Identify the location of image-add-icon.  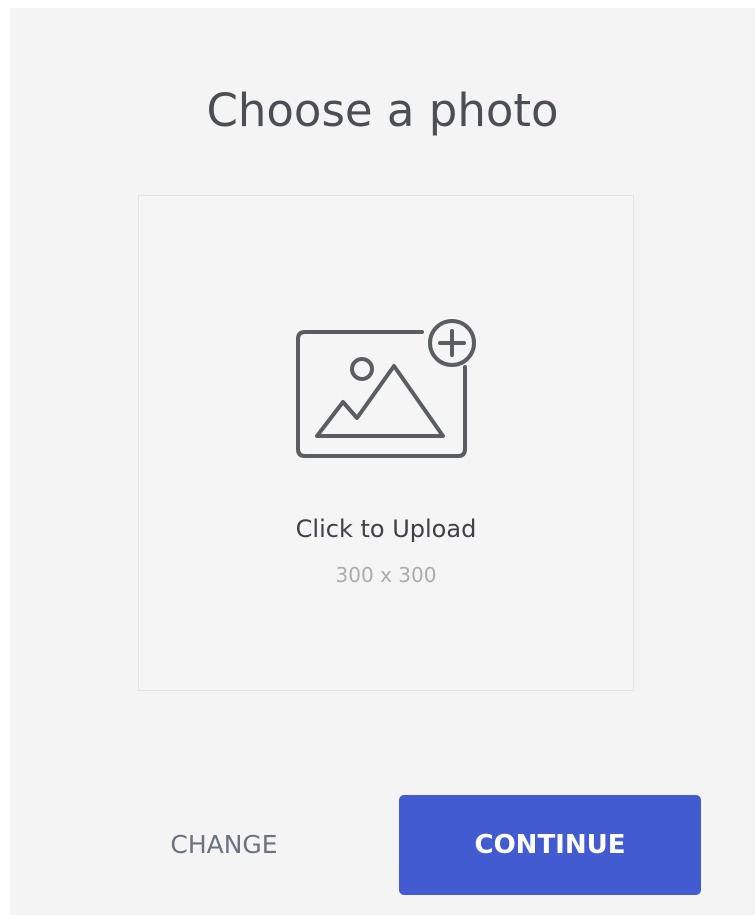
(386, 388).